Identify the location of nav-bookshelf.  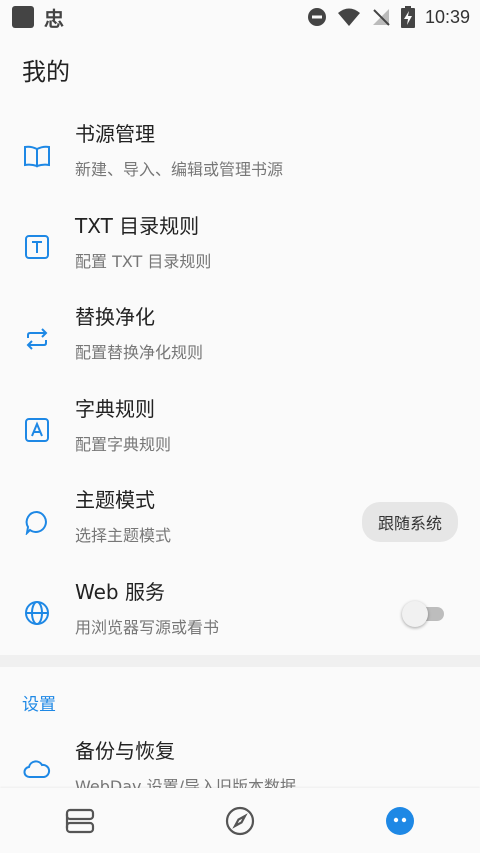
(80, 821).